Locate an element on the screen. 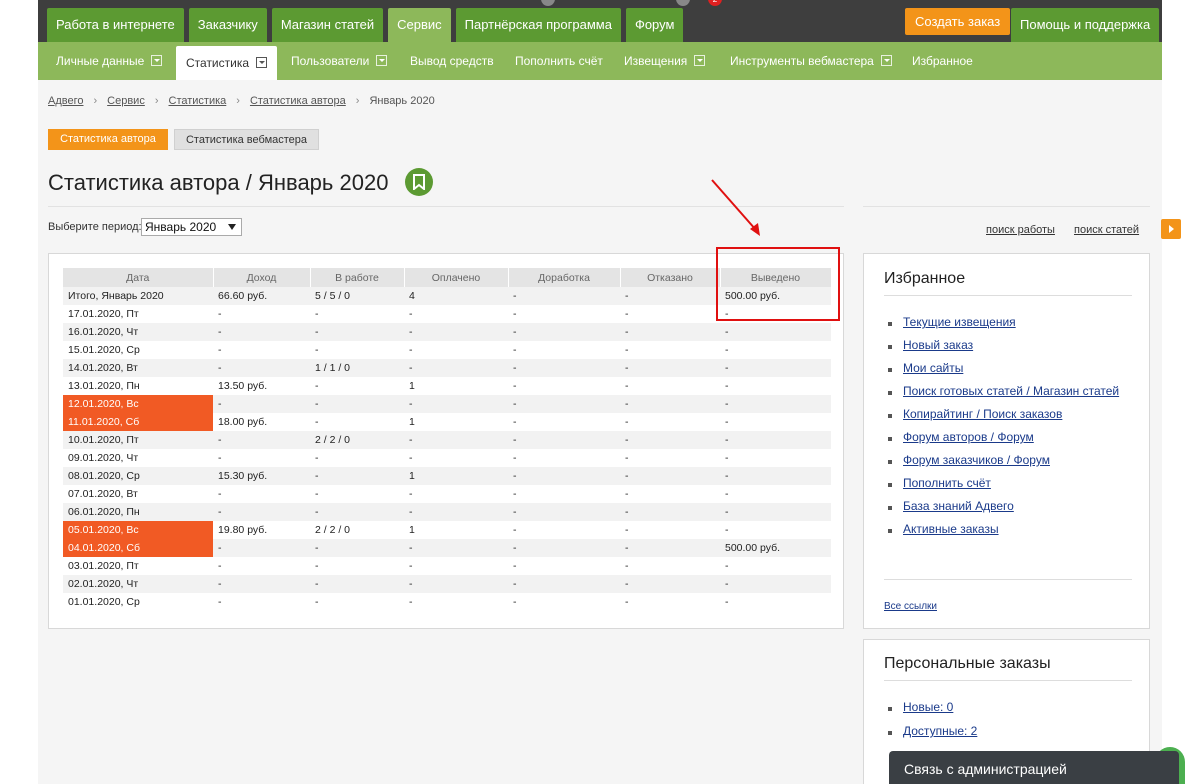 This screenshot has height=784, width=1200. subnav-item-statistics: Статистика is located at coordinates (227, 63).